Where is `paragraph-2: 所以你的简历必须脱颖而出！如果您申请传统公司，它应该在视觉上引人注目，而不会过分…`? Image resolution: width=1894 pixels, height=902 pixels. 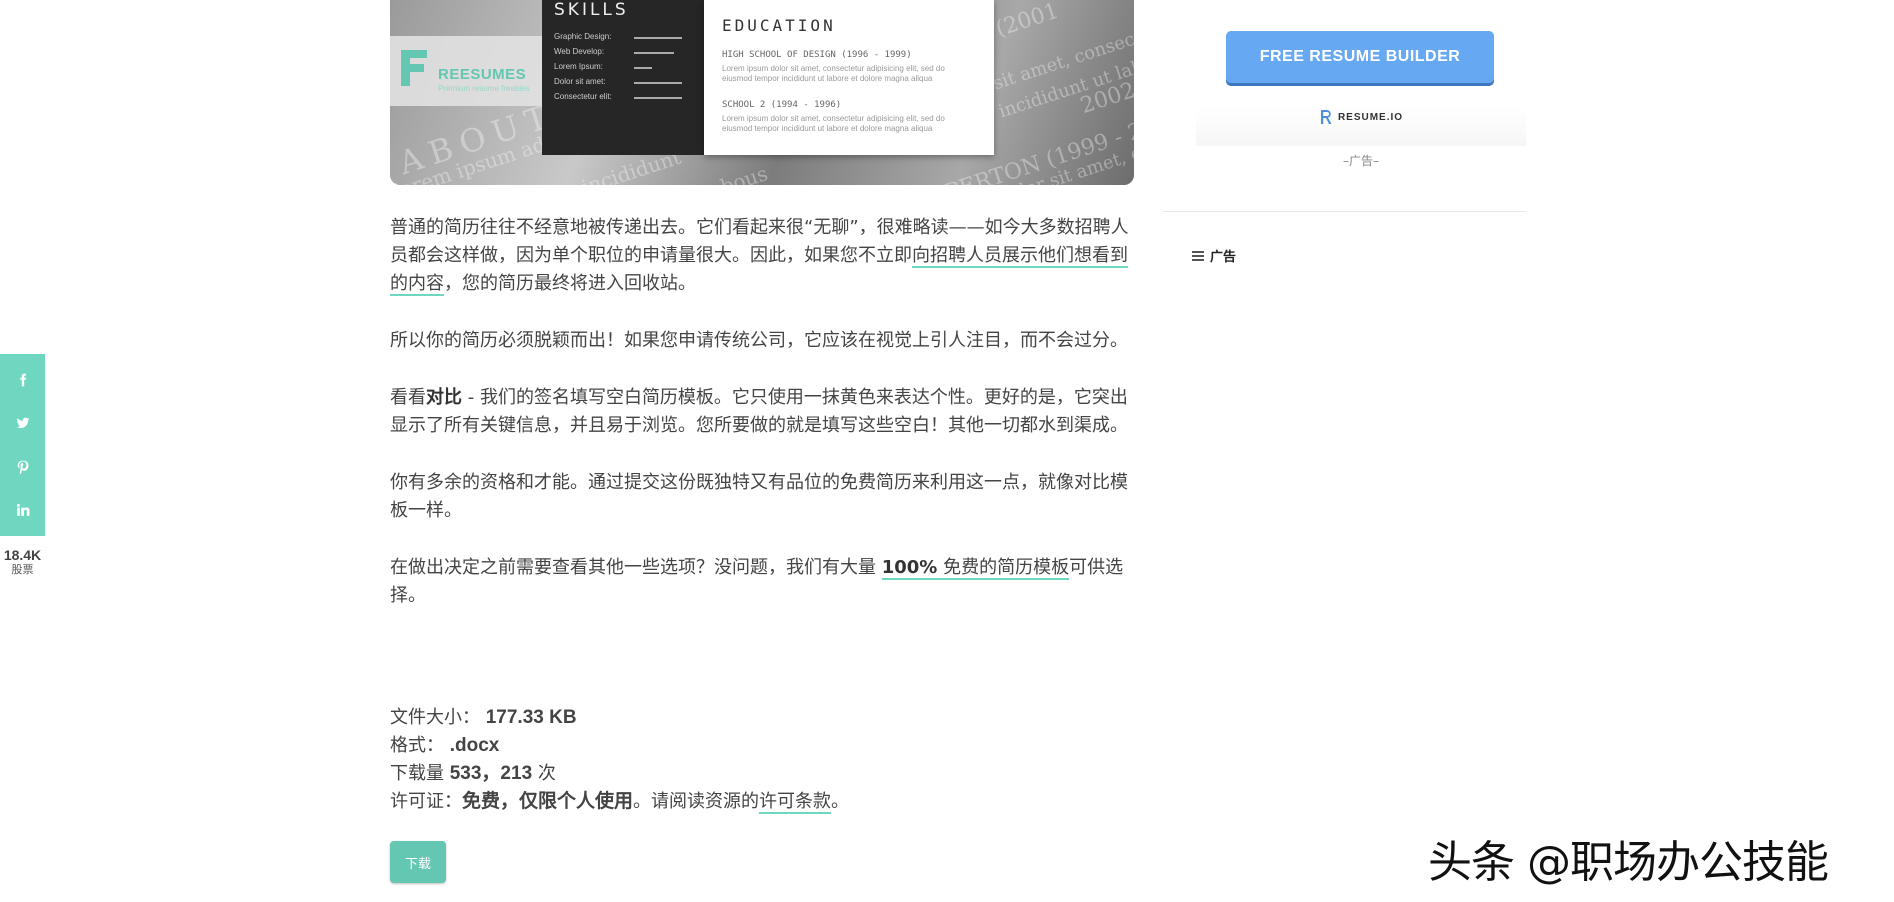
paragraph-2: 所以你的简历必须脱颖而出！如果您申请传统公司，它应该在视觉上引人注目，而不会过分… is located at coordinates (759, 340).